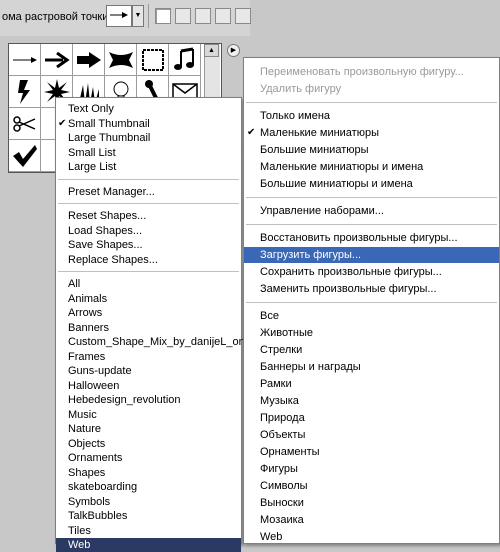 Image resolution: width=500 pixels, height=552 pixels. I want to click on menu-item-ornaments: Ornaments, so click(148, 458).